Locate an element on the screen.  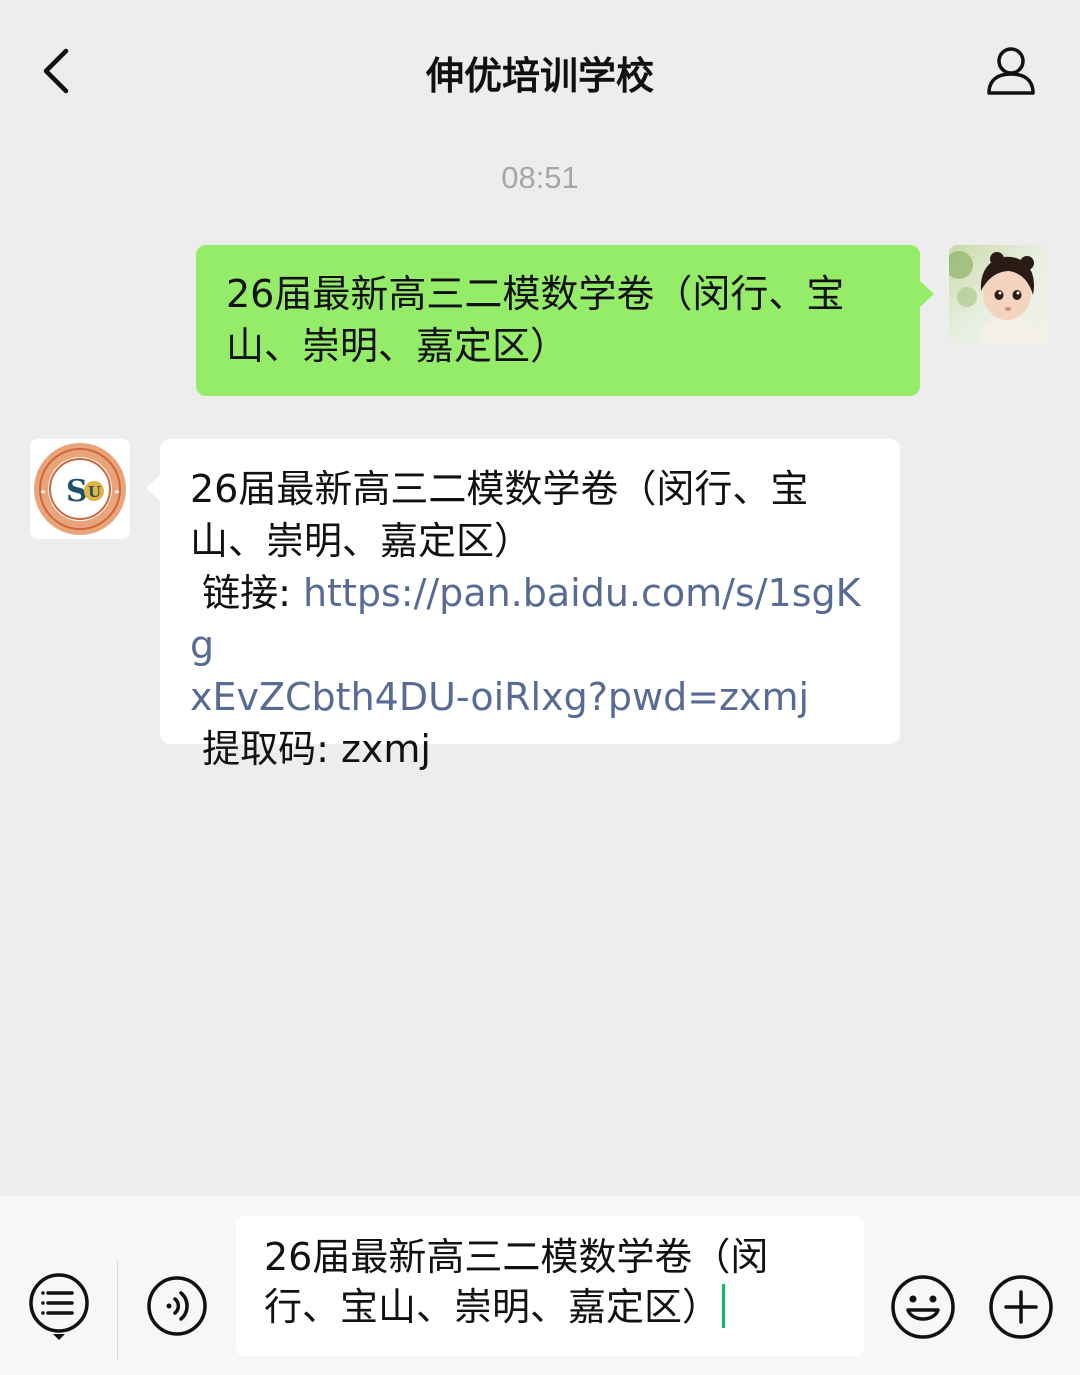
person-icon is located at coordinates (1011, 71).